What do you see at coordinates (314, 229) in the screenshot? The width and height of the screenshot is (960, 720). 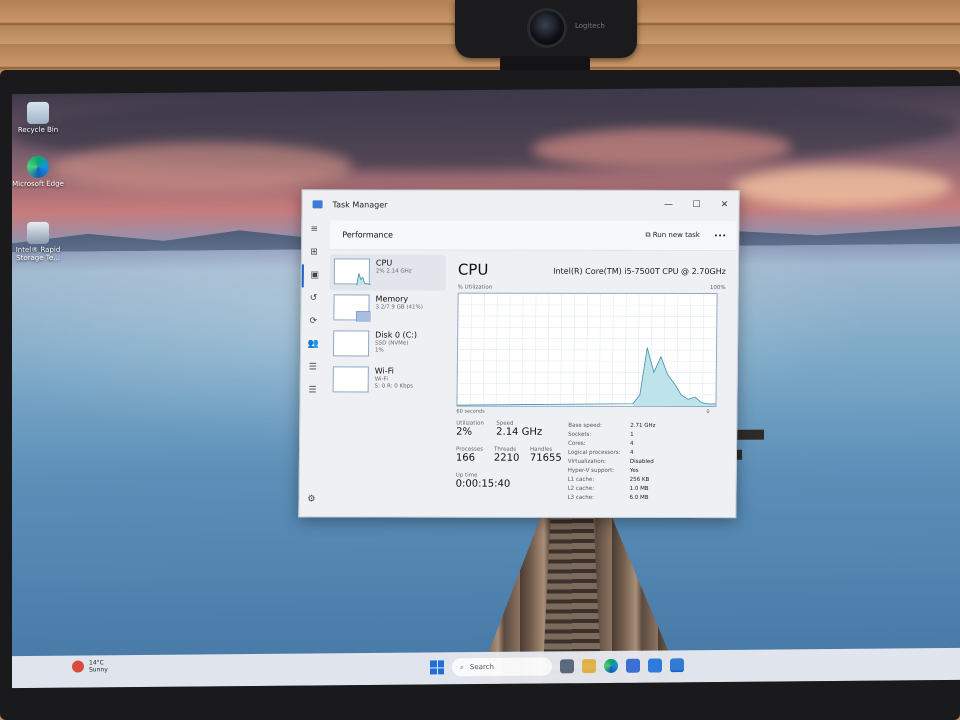 I see `hamburger-icon: ≡` at bounding box center [314, 229].